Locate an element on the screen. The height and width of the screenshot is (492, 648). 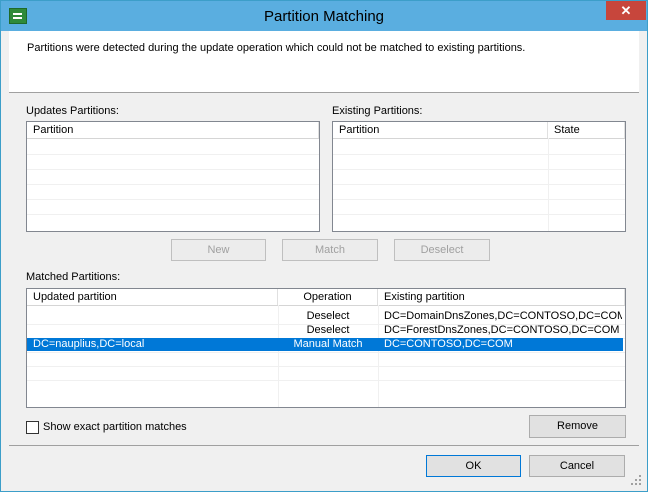
title-bar: Partition Matching ✕ is located at coordinates (324, 16).